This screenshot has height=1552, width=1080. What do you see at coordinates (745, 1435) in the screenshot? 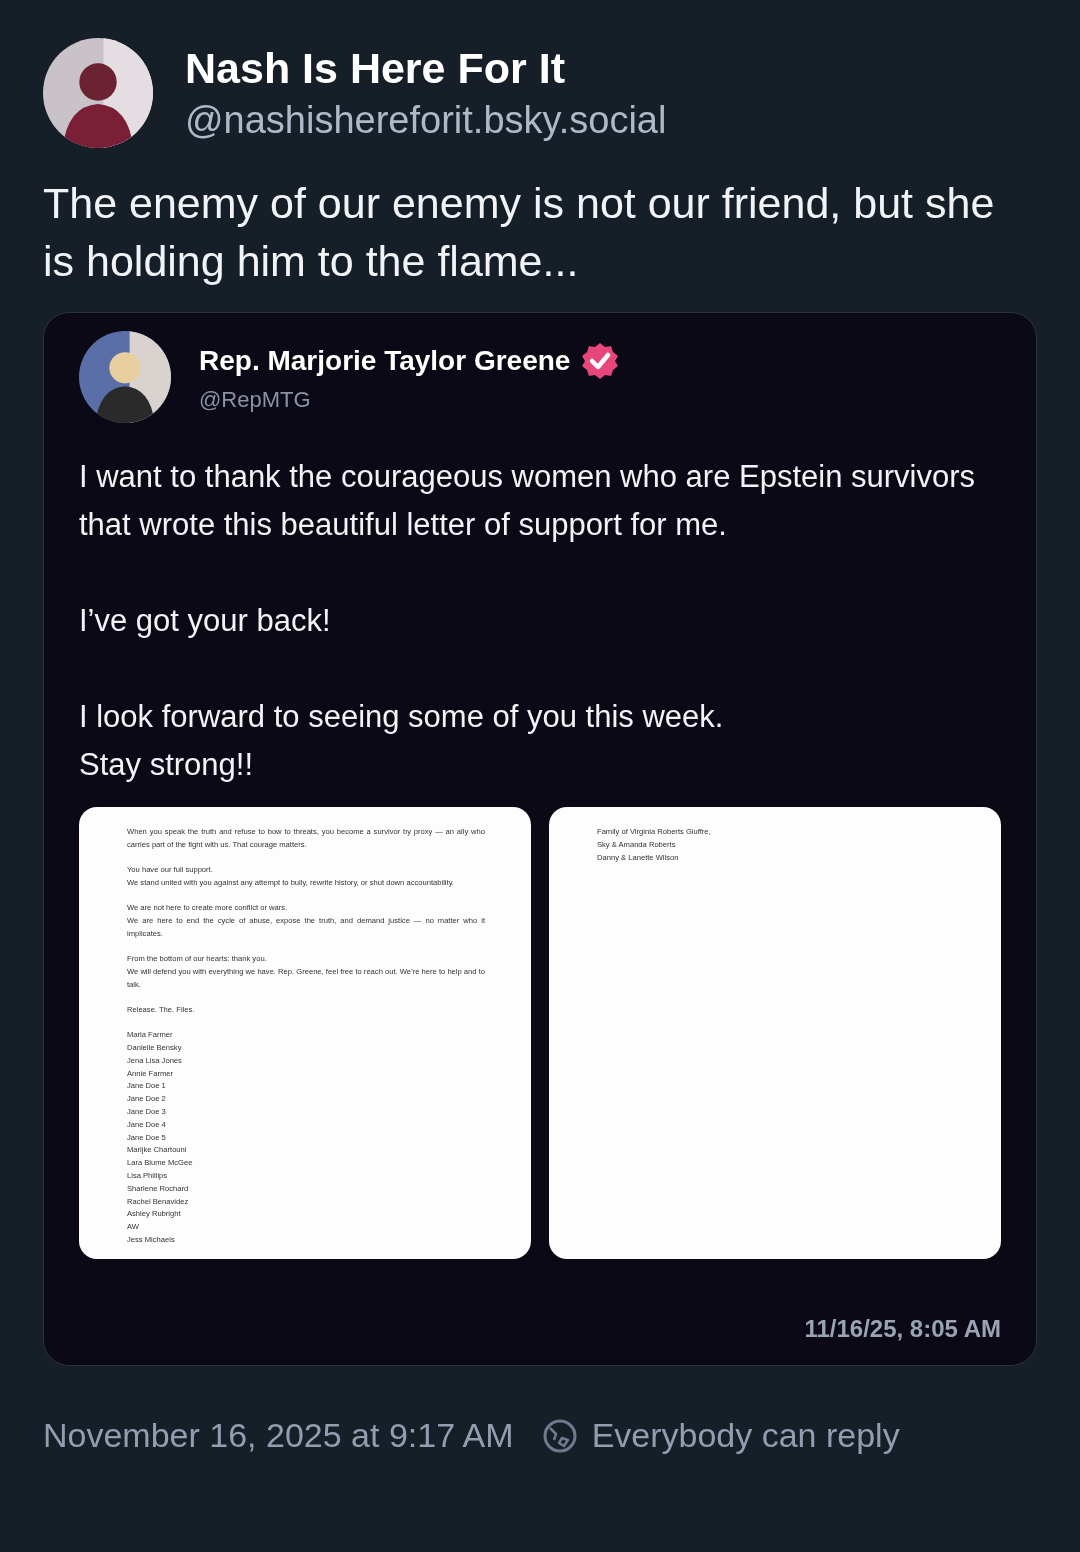
I see `reply-setting: Everybody can reply` at bounding box center [745, 1435].